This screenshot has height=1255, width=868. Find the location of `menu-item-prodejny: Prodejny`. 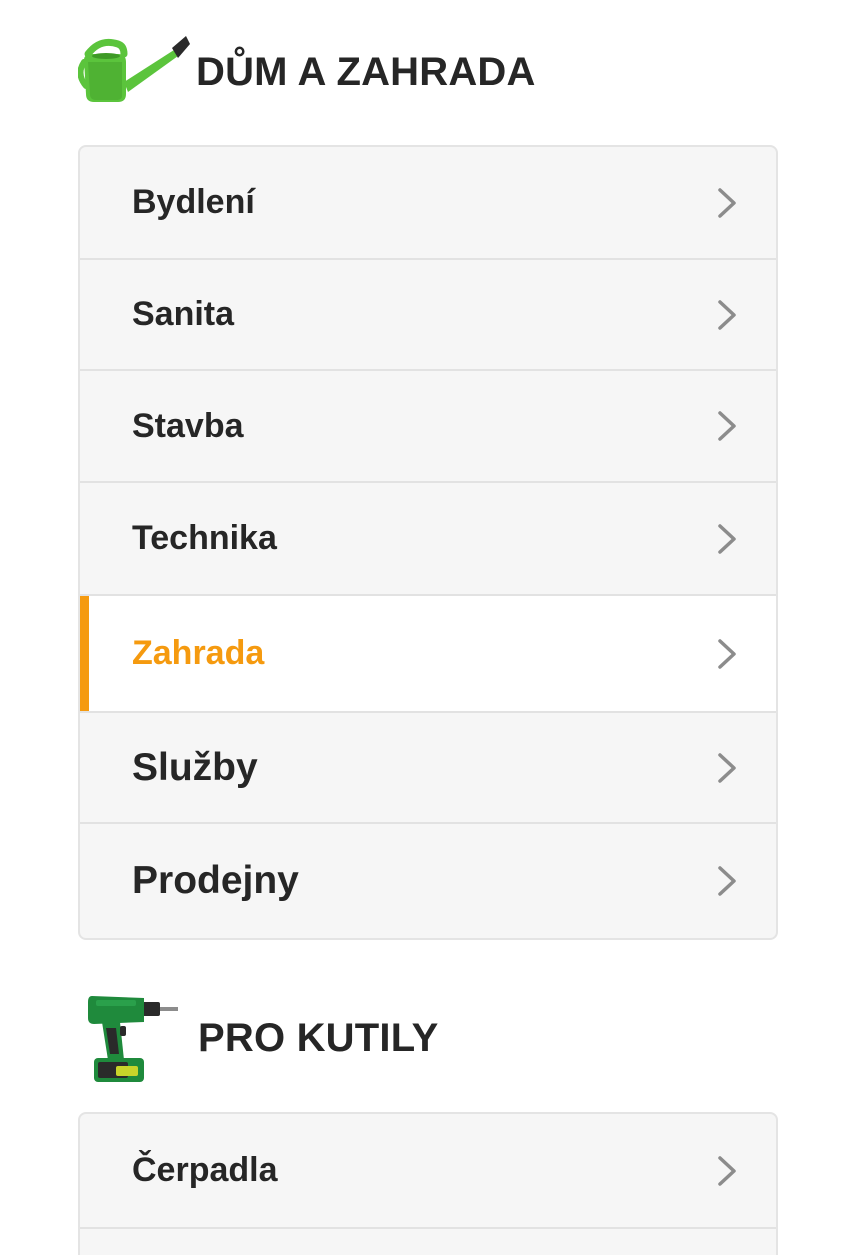

menu-item-prodejny: Prodejny is located at coordinates (428, 881).